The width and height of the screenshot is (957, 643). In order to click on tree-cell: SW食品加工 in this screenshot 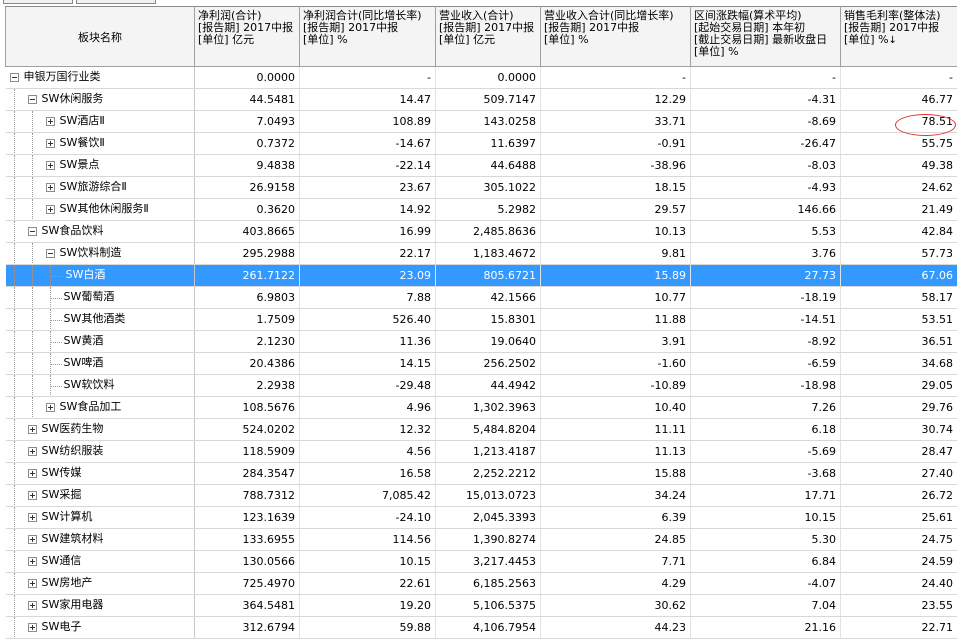, I will do `click(100, 407)`.